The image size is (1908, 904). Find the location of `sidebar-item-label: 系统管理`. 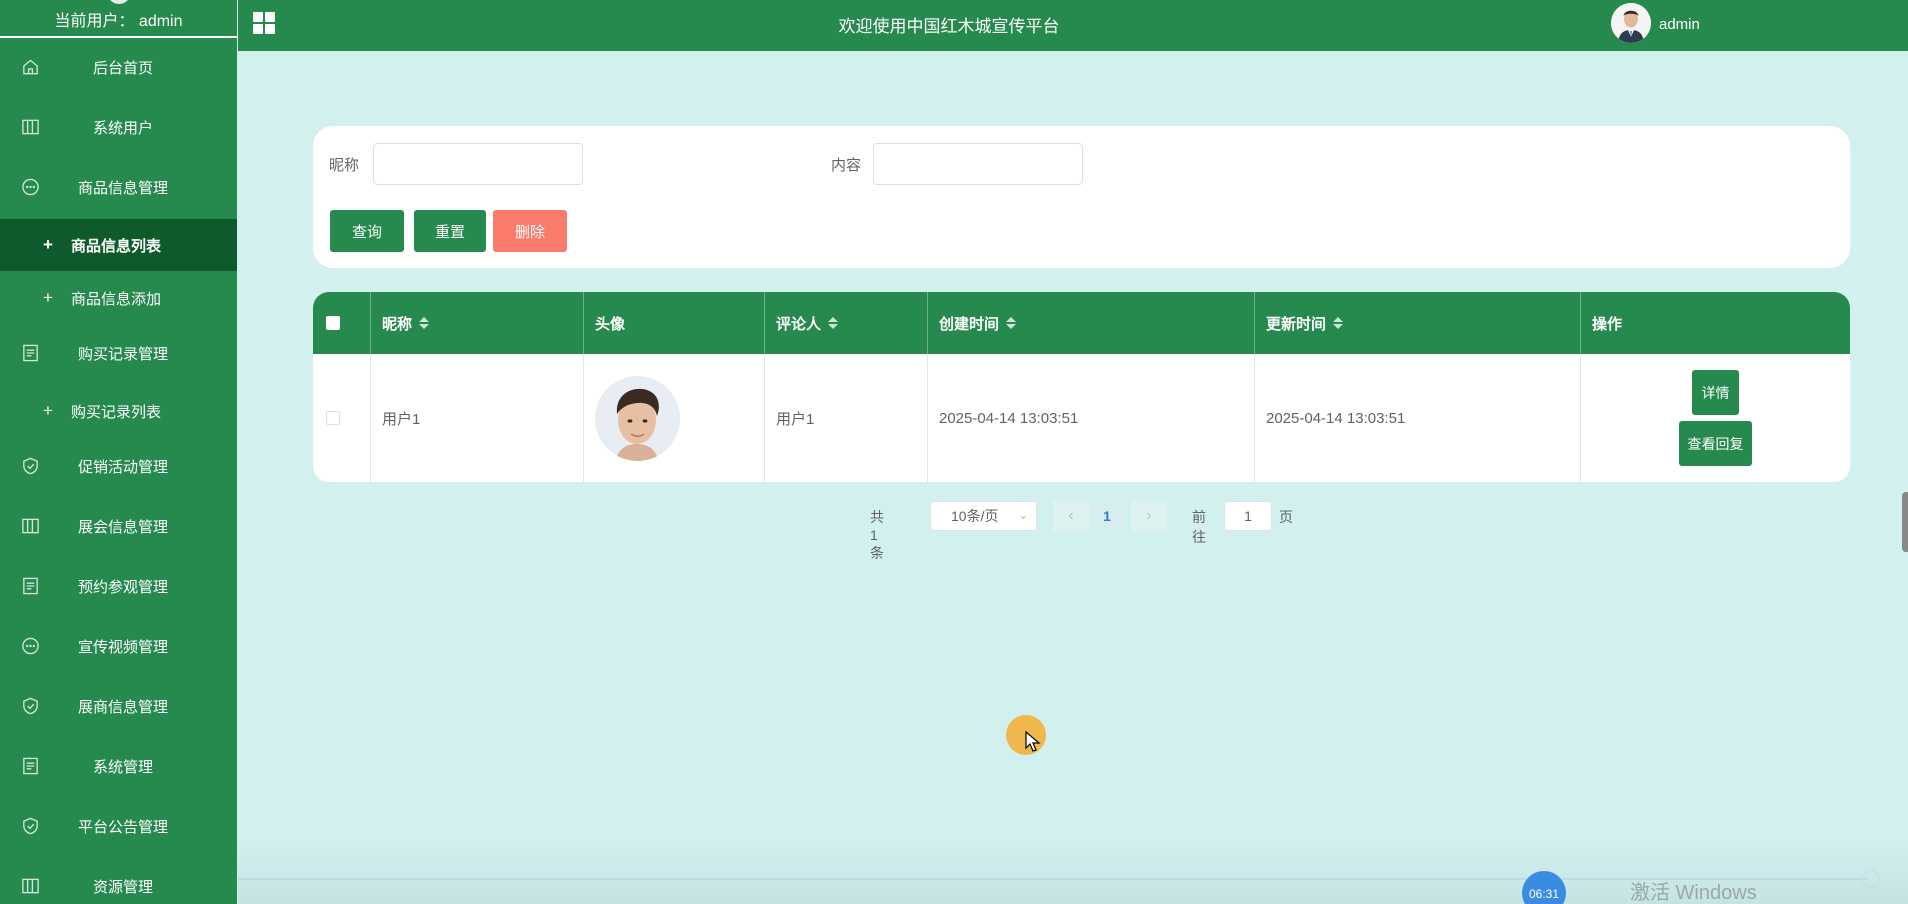

sidebar-item-label: 系统管理 is located at coordinates (122, 767).